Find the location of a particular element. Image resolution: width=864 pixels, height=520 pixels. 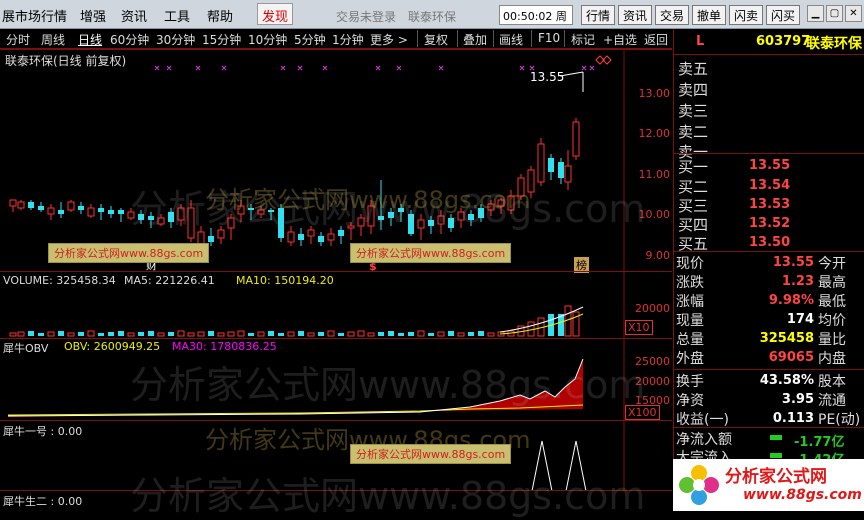

y-tick: 13.00 is located at coordinates (654, 93).